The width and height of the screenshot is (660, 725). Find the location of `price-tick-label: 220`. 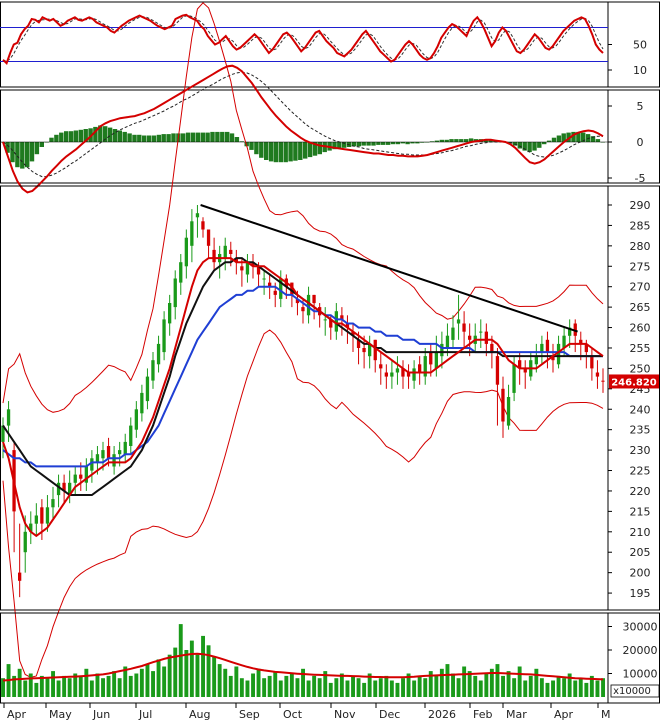

price-tick-label: 220 is located at coordinates (640, 491).